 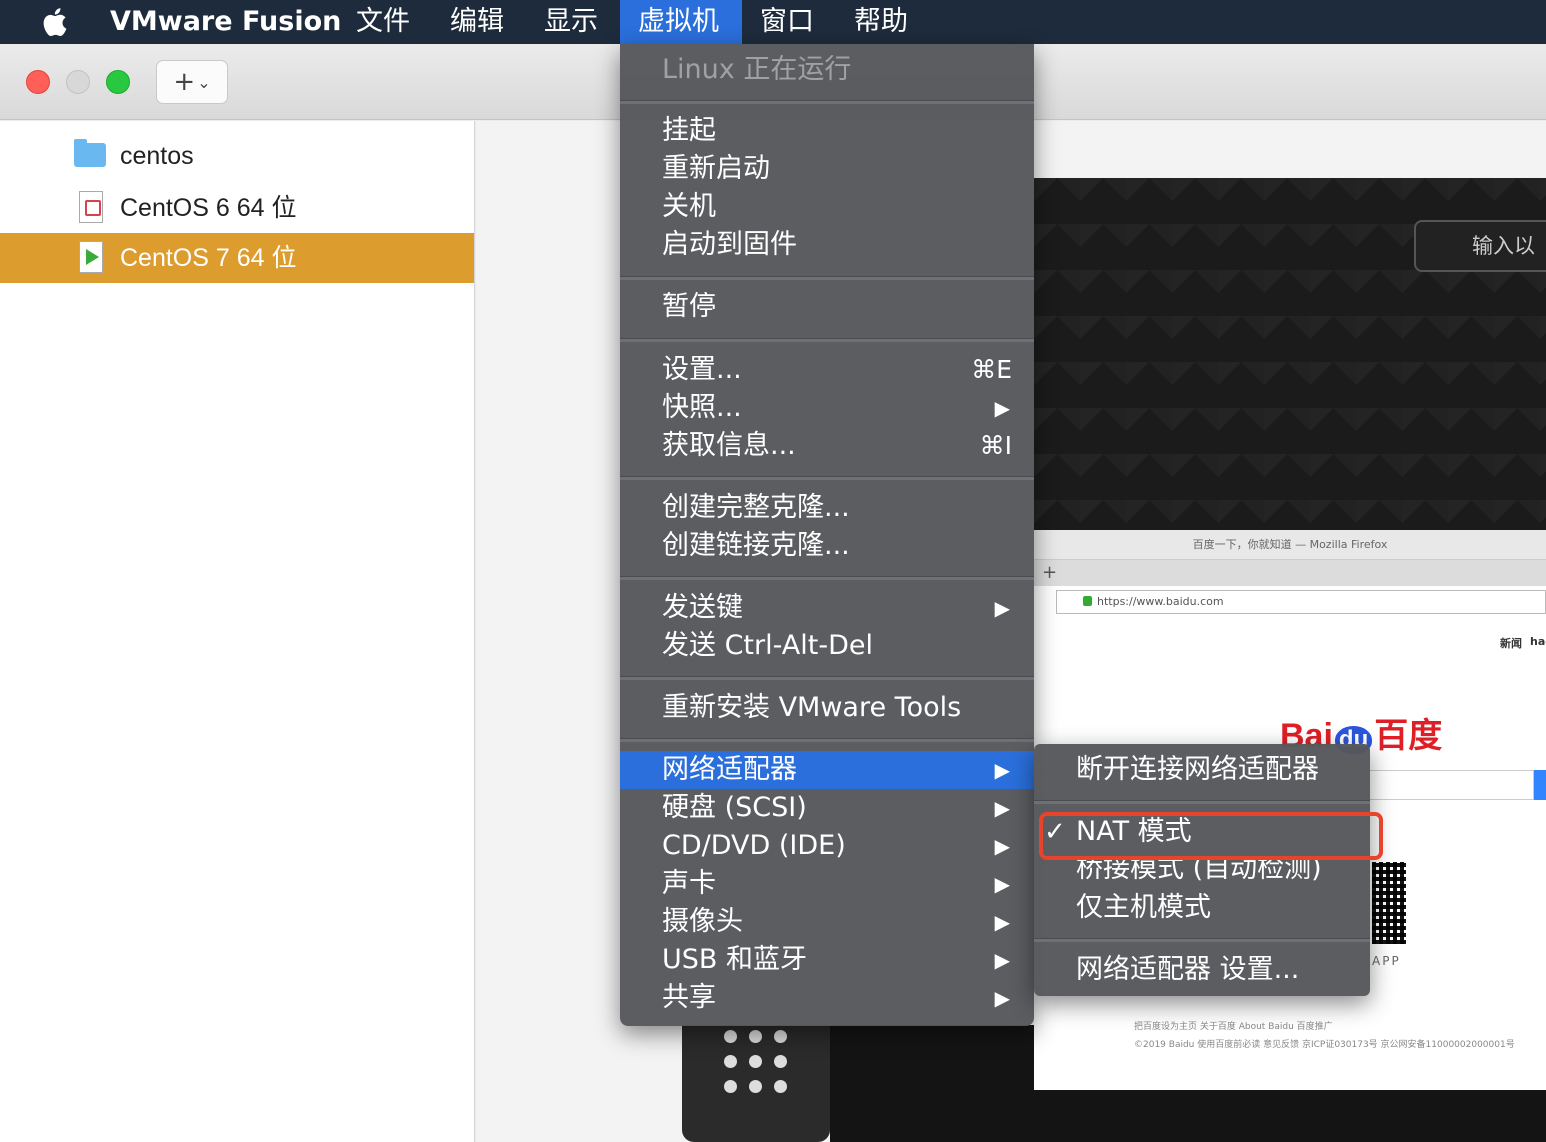 I want to click on firefox-url-bar: https://www.baidu.com, so click(x=1301, y=602).